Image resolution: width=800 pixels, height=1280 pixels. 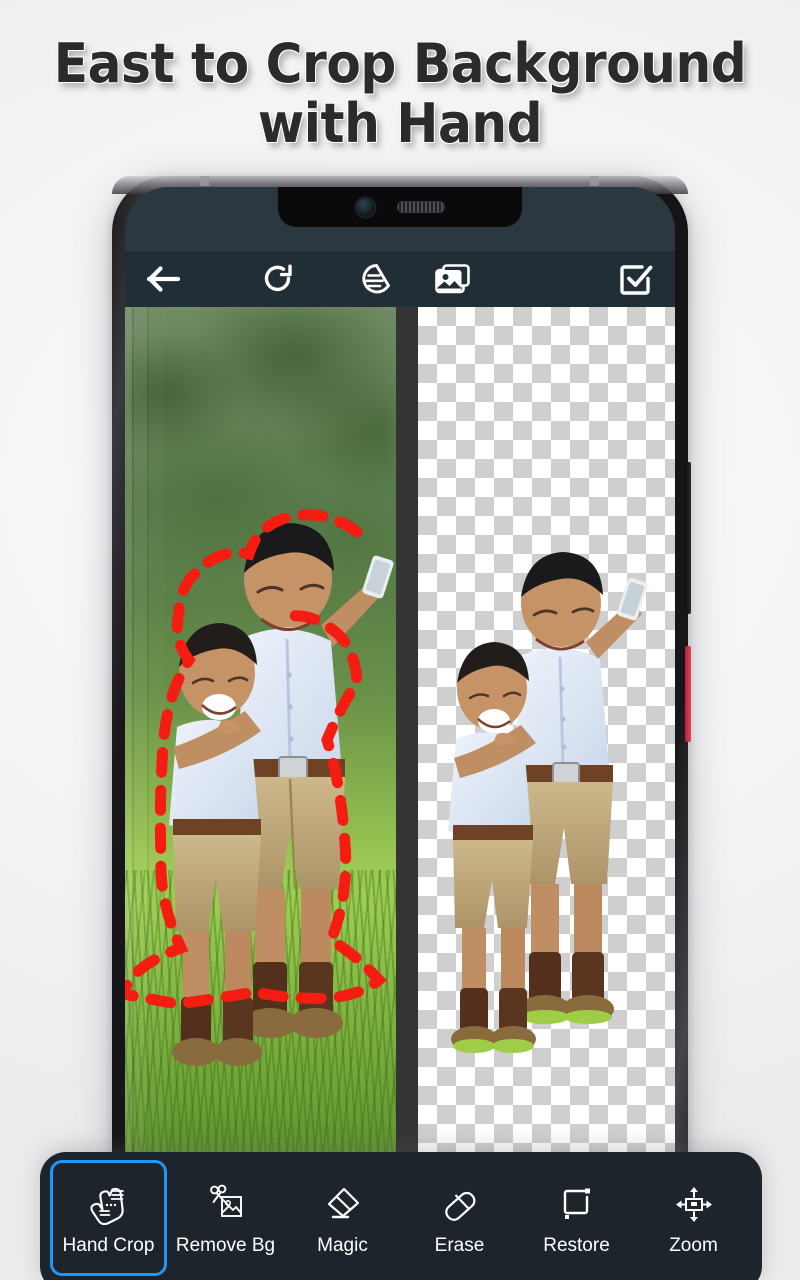 What do you see at coordinates (407, 733) in the screenshot?
I see `panel-divider` at bounding box center [407, 733].